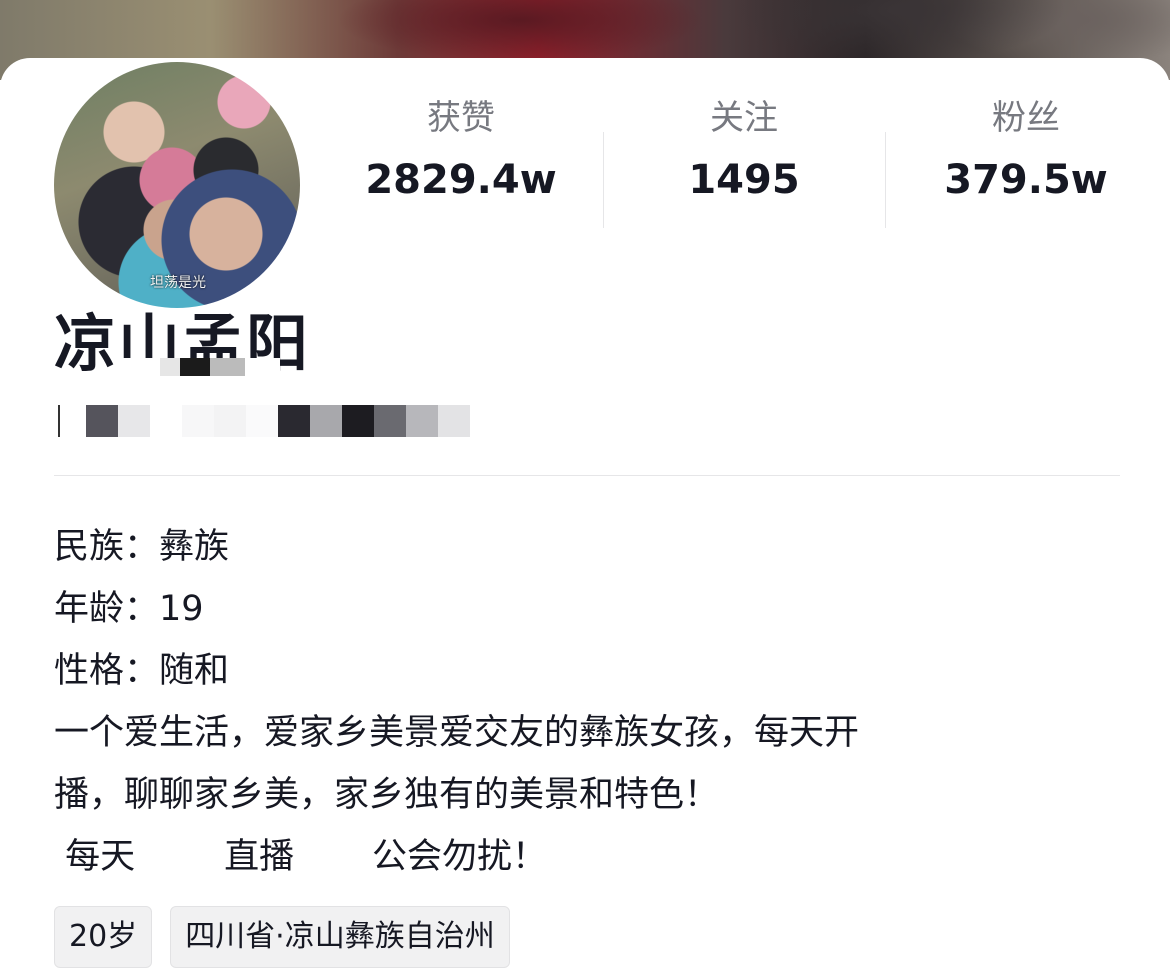 The image size is (1170, 970). What do you see at coordinates (142, 671) in the screenshot?
I see `bio-line-personality: 性格：随和` at bounding box center [142, 671].